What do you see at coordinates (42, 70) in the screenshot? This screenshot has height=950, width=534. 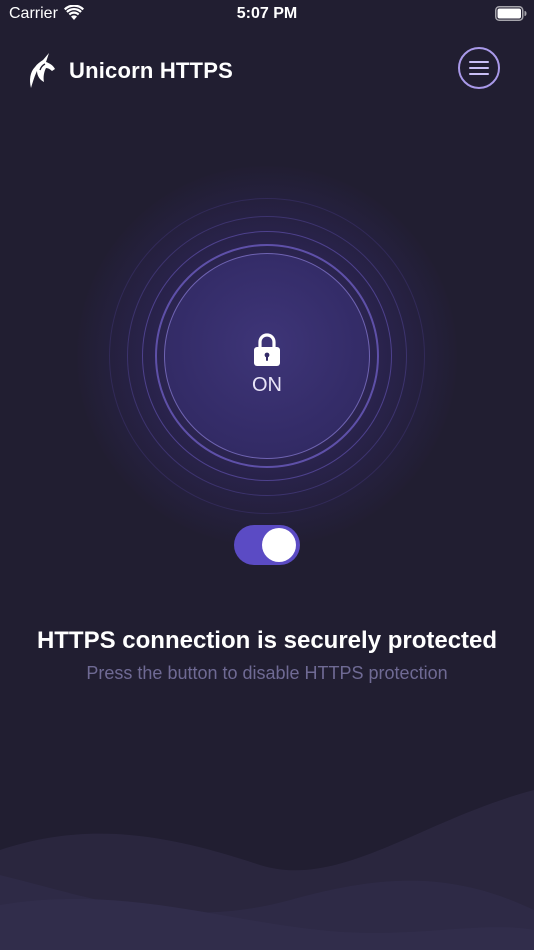 I see `unicorn-logo-icon` at bounding box center [42, 70].